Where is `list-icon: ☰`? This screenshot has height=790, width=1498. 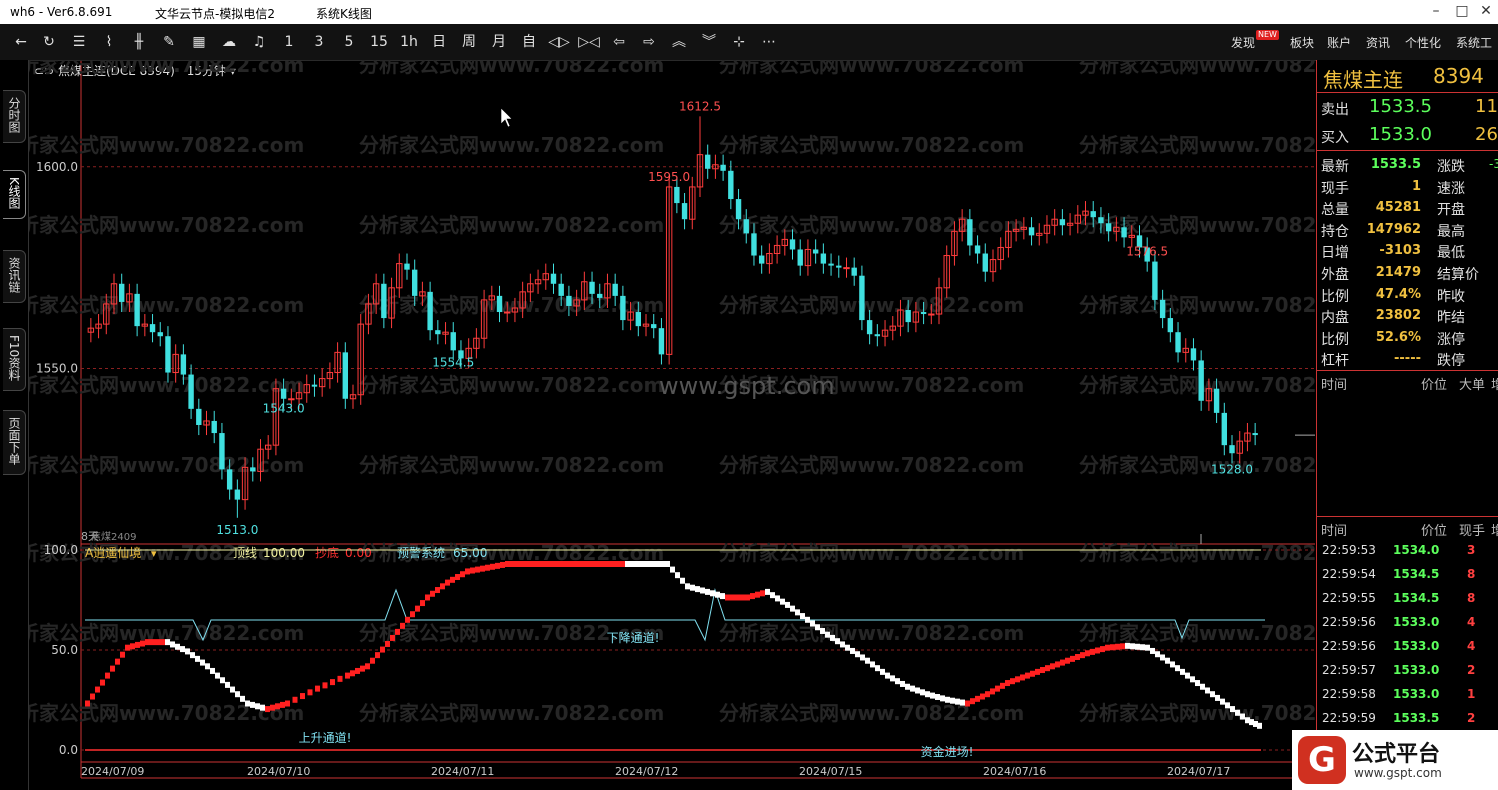 list-icon: ☰ is located at coordinates (79, 42).